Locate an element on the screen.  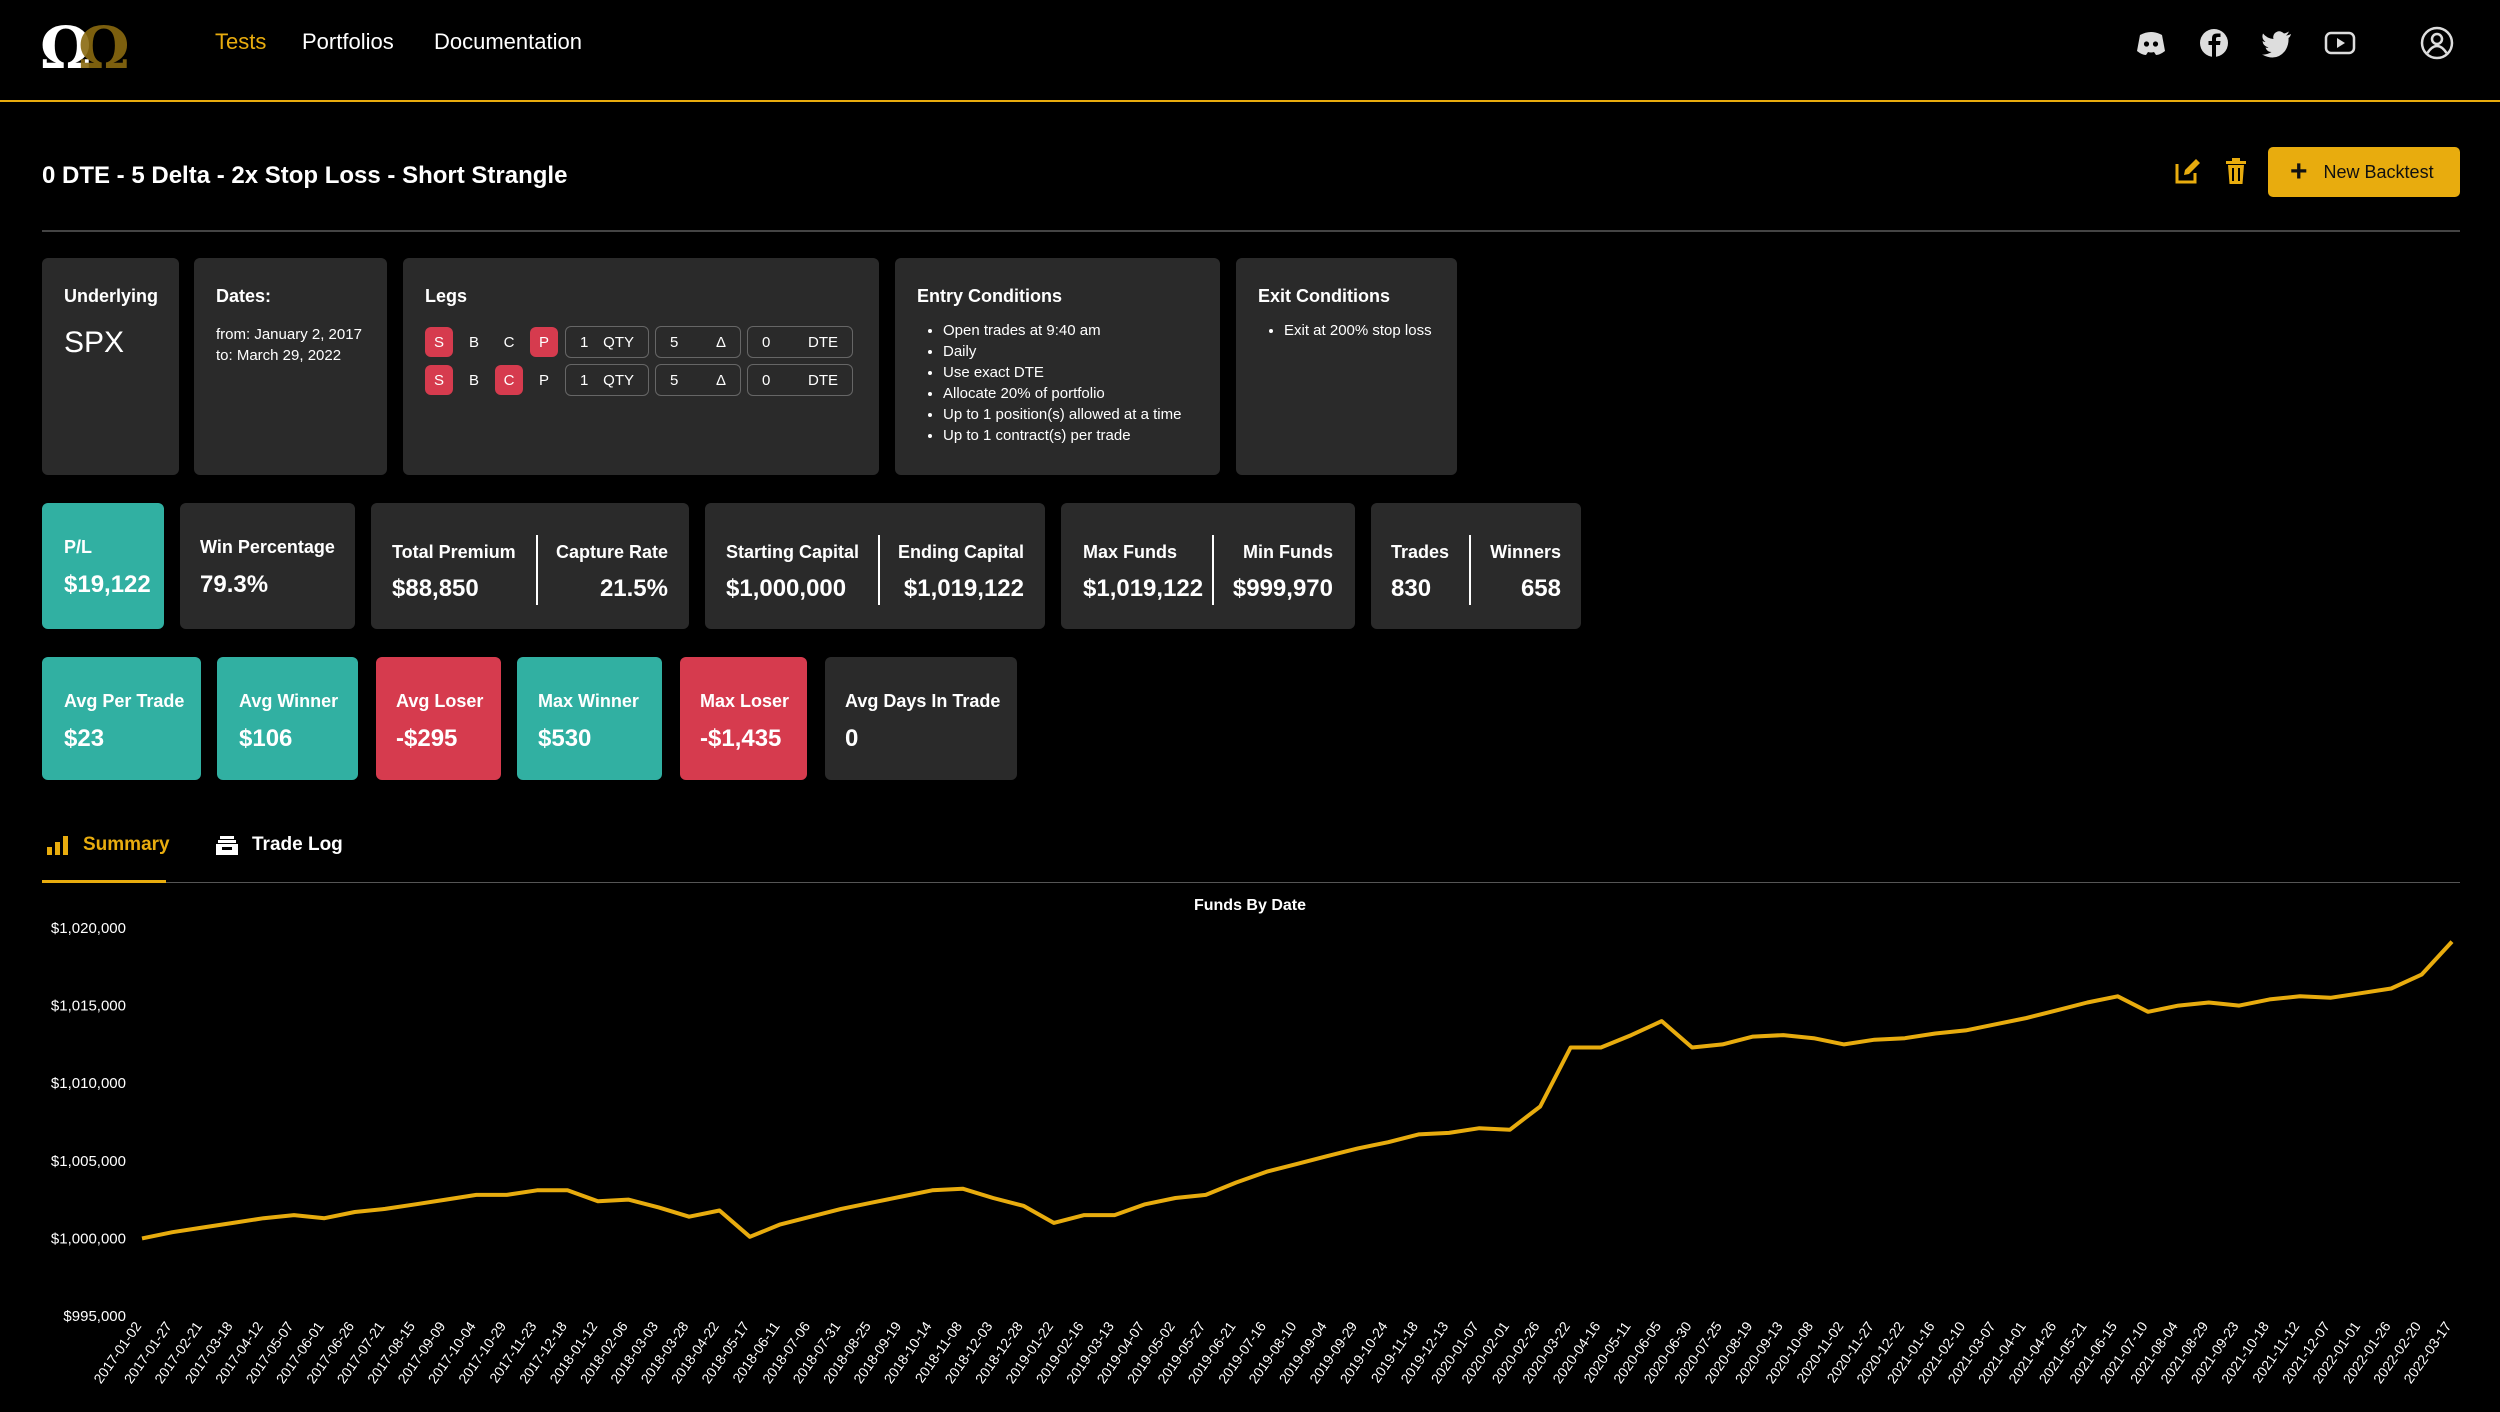
dates-from: from: January 2, 2017 is located at coordinates (289, 334).